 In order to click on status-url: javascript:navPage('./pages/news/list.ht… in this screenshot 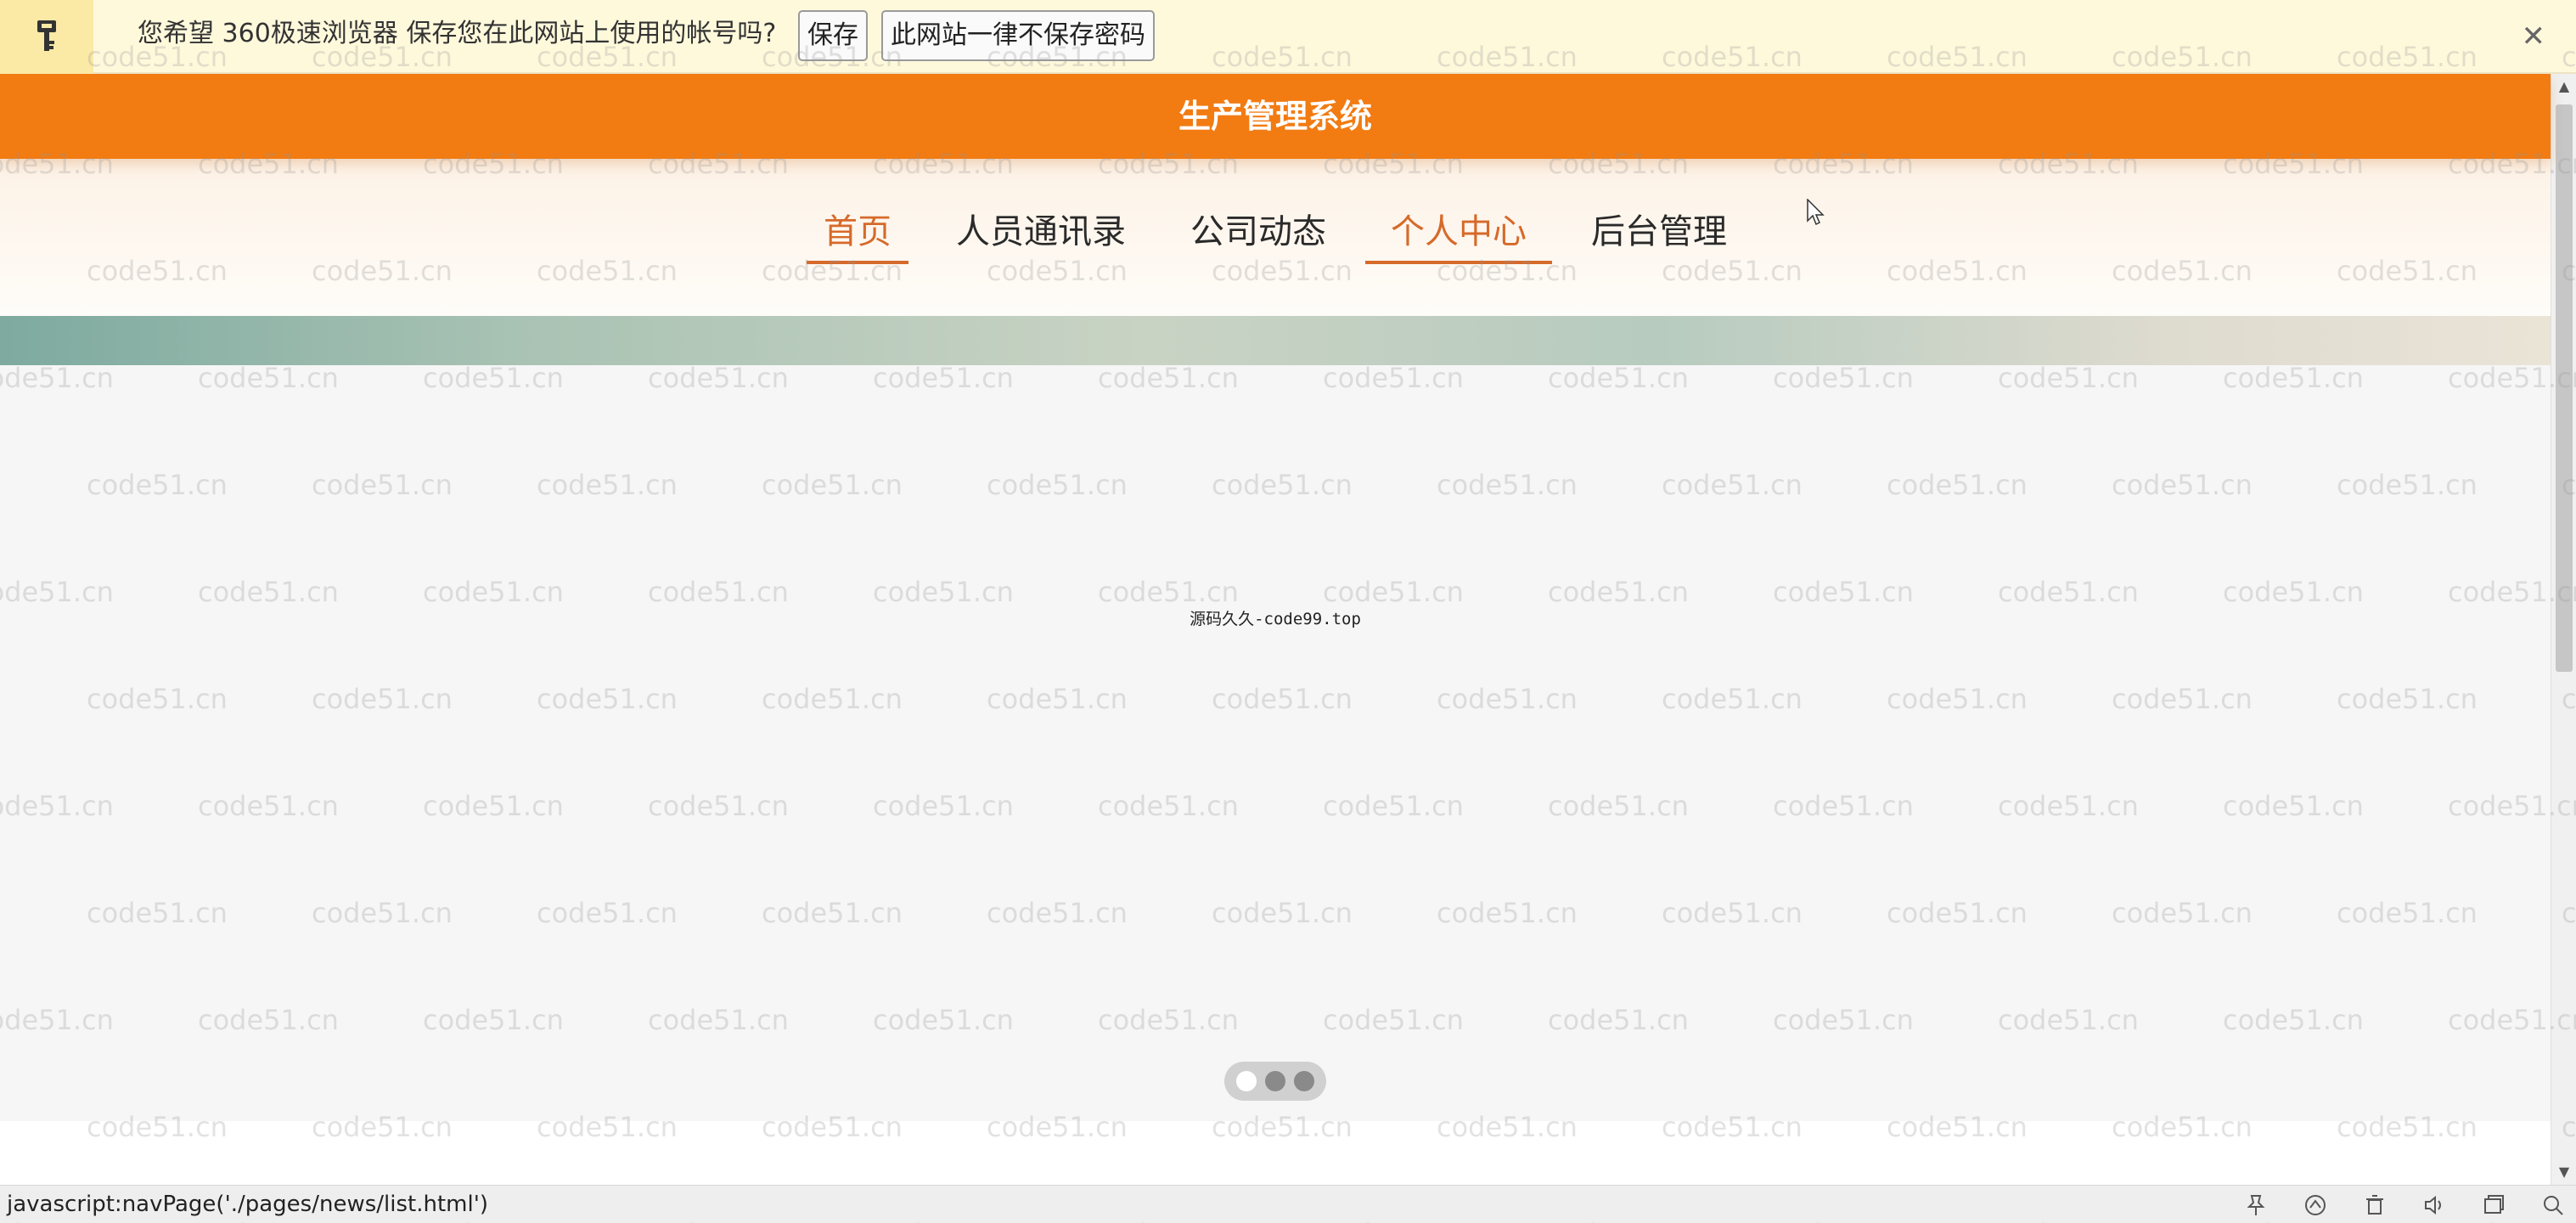, I will do `click(247, 1204)`.